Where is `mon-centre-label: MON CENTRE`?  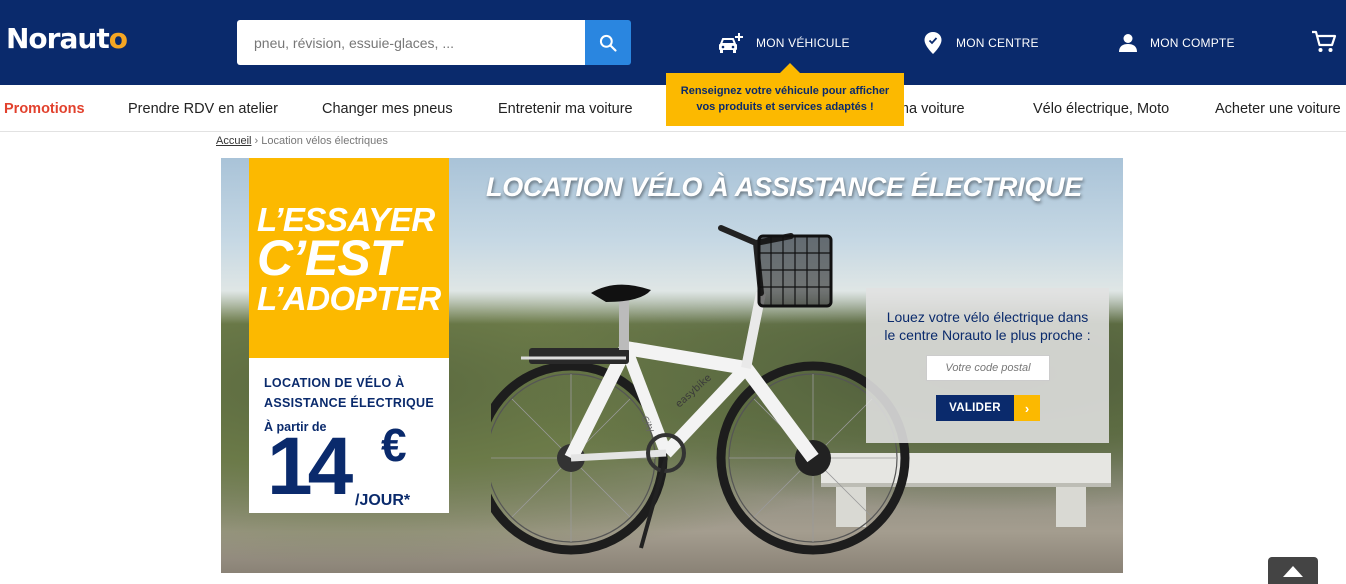
mon-centre-label: MON CENTRE is located at coordinates (997, 43).